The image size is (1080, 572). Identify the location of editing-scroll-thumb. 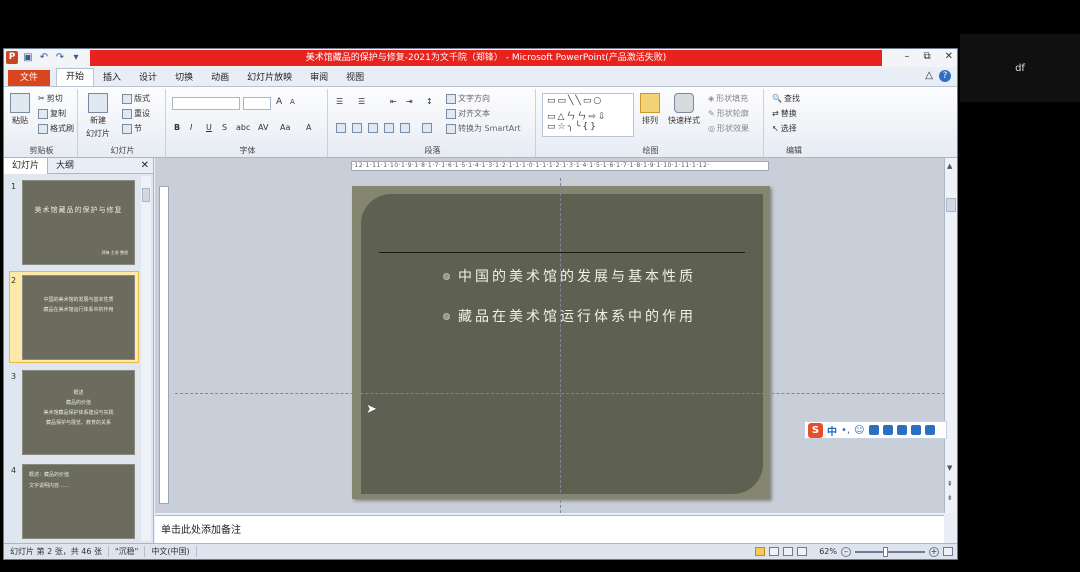
(951, 205).